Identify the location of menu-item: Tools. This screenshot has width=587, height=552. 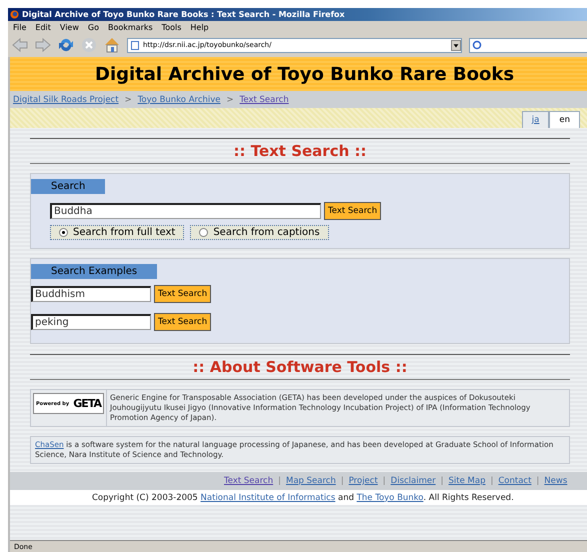
(172, 27).